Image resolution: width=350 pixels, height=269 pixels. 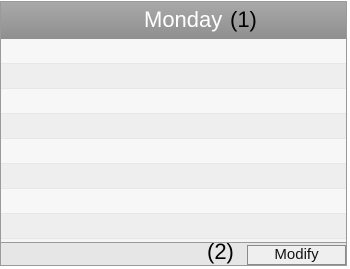 What do you see at coordinates (296, 255) in the screenshot?
I see `modify-button: Modify` at bounding box center [296, 255].